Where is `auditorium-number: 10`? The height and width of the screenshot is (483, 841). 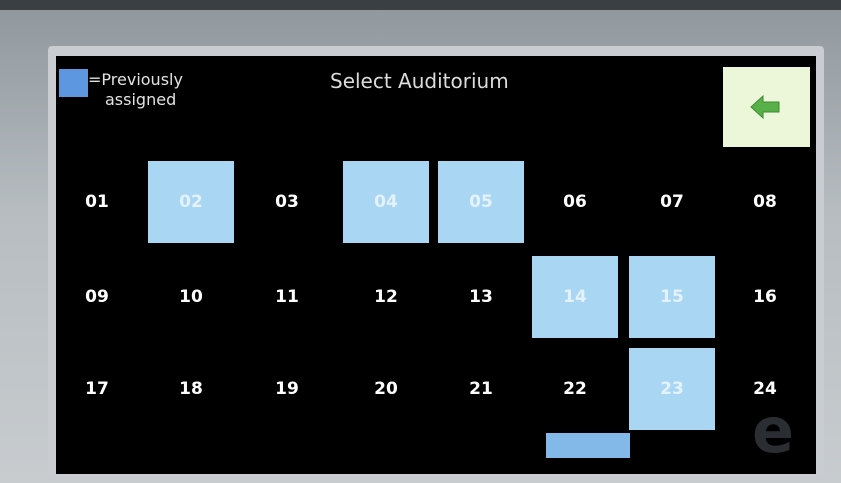
auditorium-number: 10 is located at coordinates (191, 297).